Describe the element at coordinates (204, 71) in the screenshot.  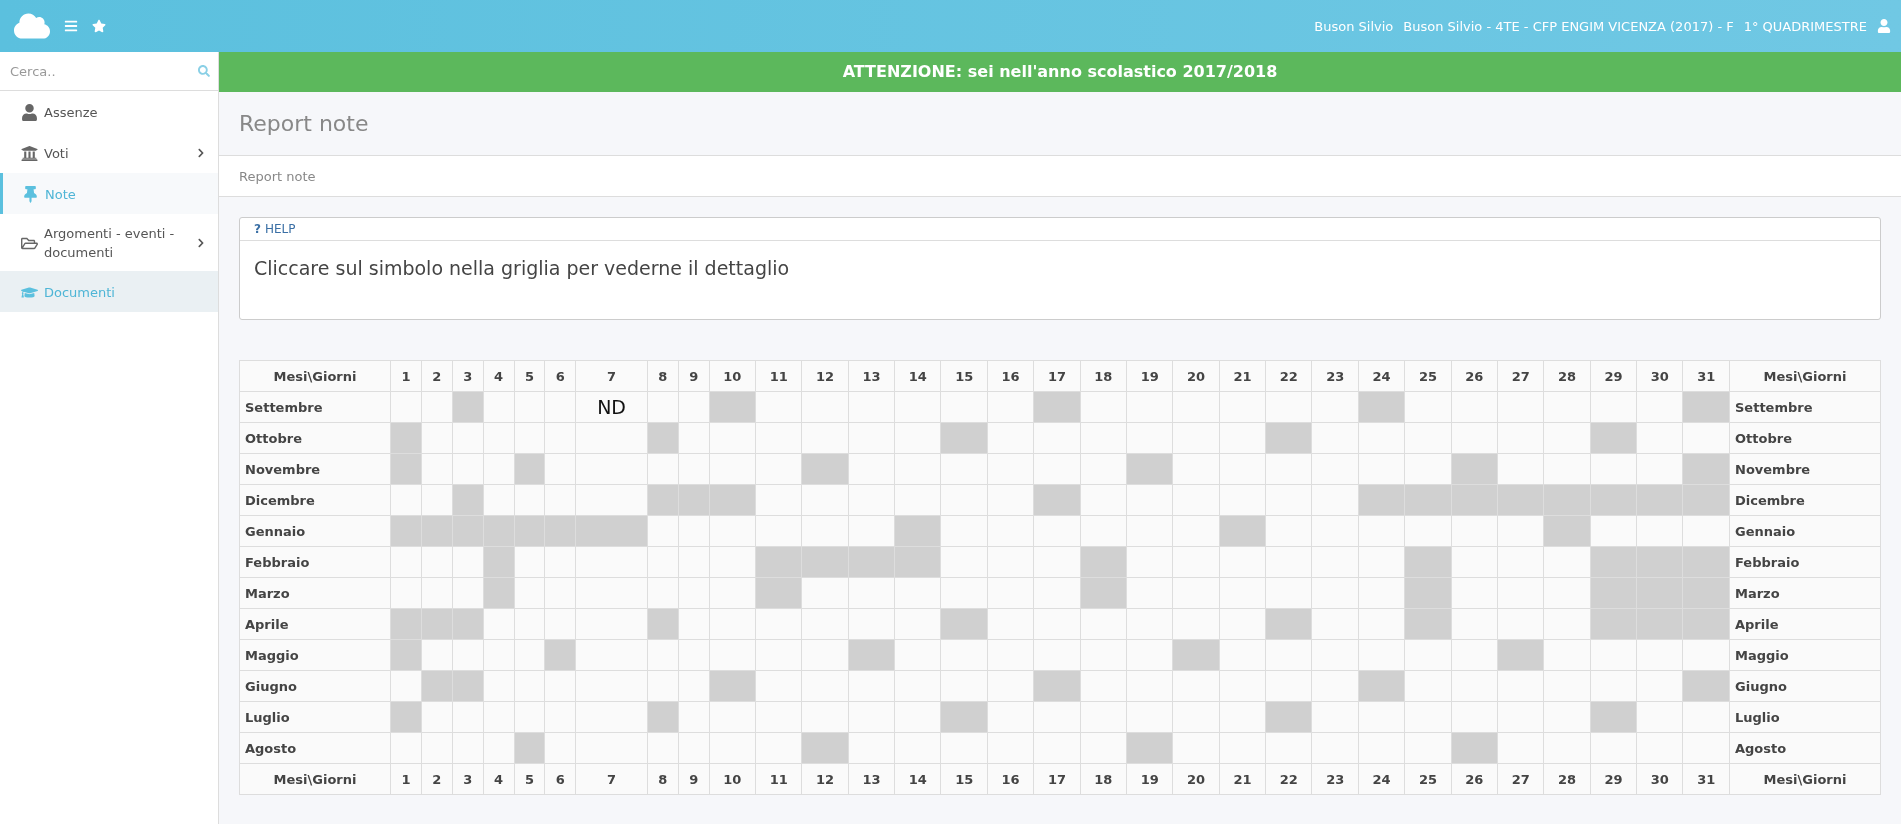
I see `search-icon` at that location.